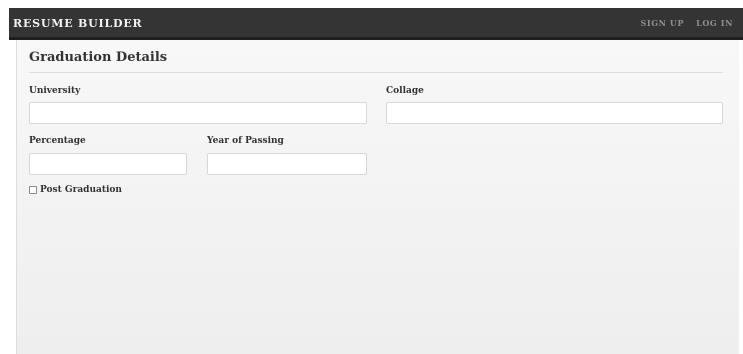 Image resolution: width=743 pixels, height=354 pixels. Describe the element at coordinates (554, 113) in the screenshot. I see `collage-input` at that location.